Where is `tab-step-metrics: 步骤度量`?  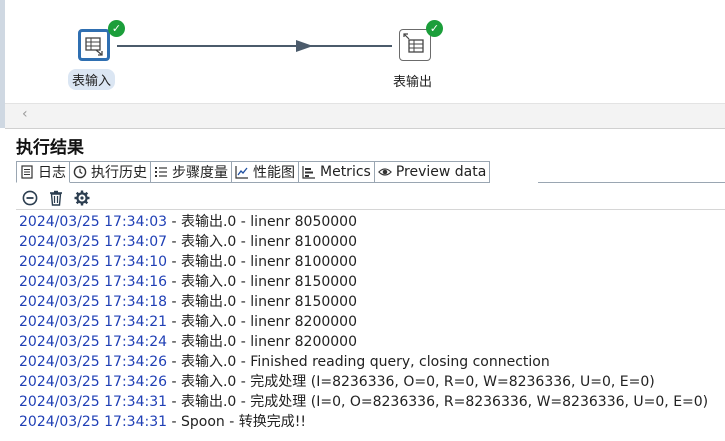 tab-step-metrics: 步骤度量 is located at coordinates (191, 172).